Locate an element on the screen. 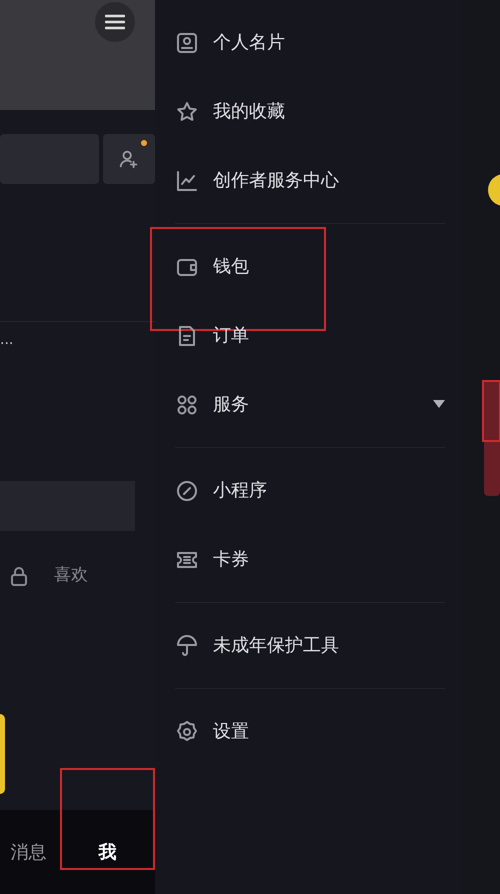  add-friend-button is located at coordinates (129, 159).